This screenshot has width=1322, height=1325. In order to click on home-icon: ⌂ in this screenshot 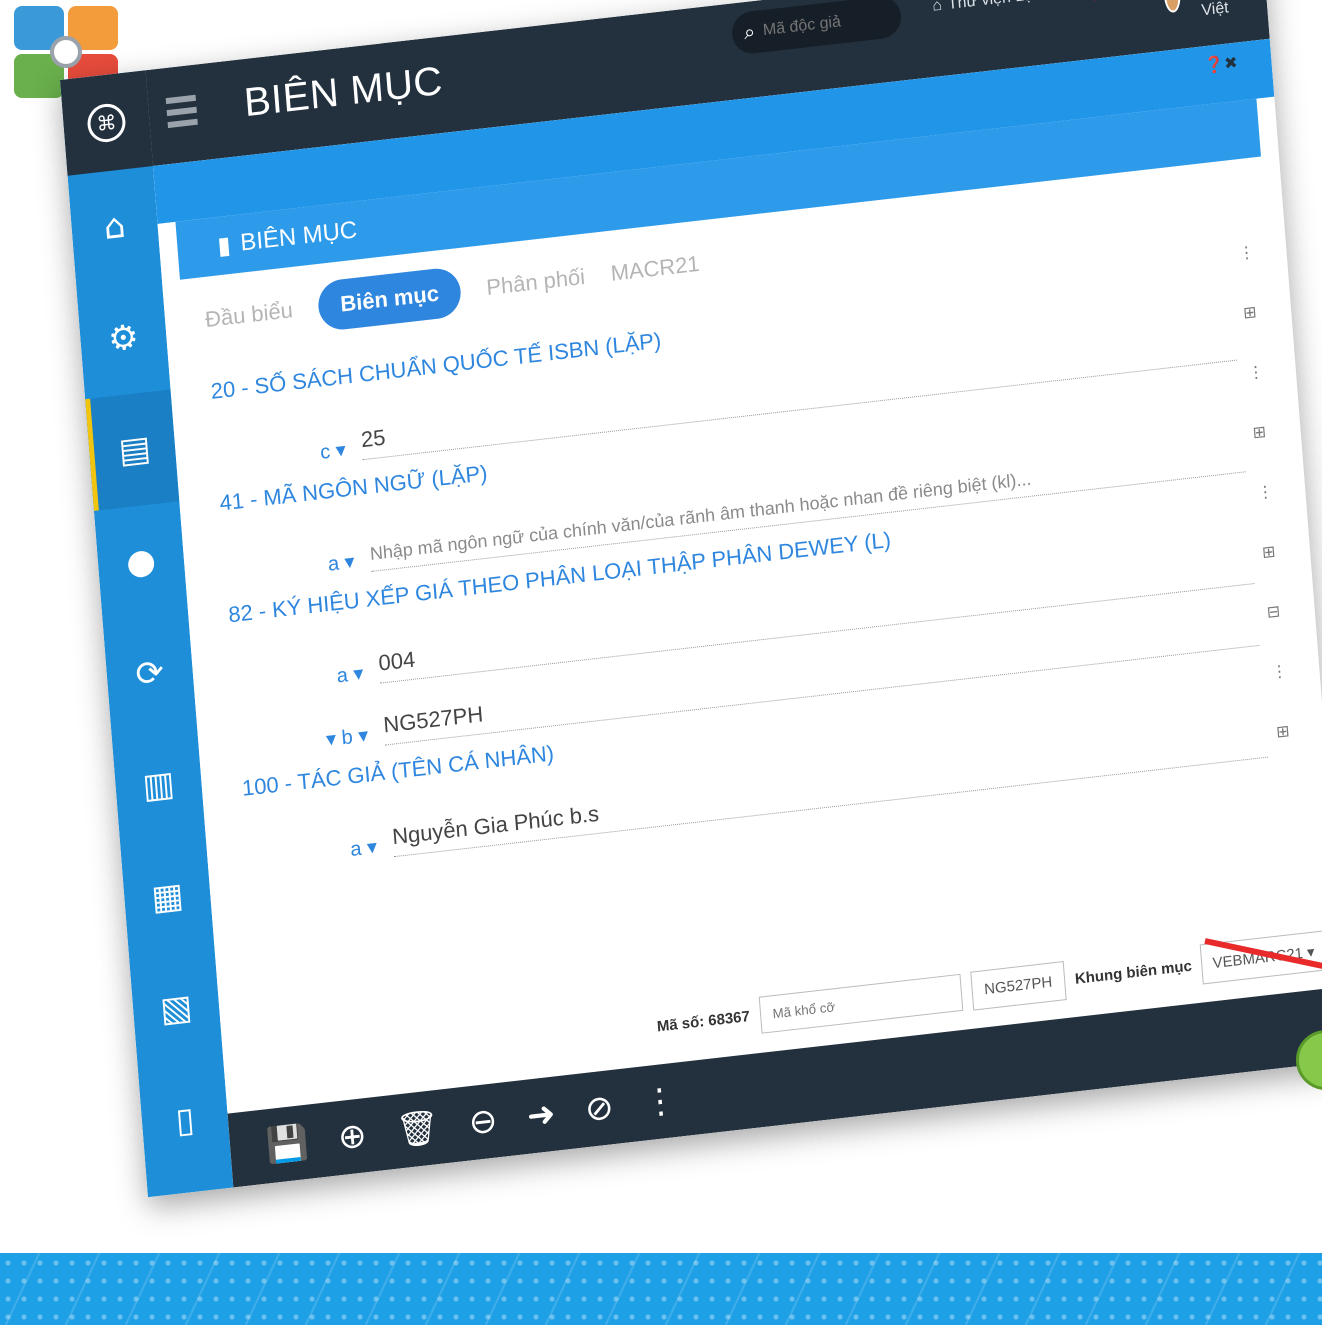, I will do `click(115, 226)`.